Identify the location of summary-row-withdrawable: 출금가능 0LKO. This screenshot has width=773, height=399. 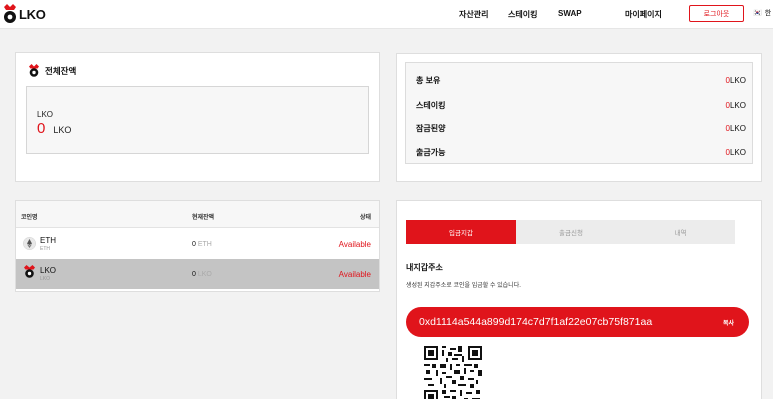
(581, 152).